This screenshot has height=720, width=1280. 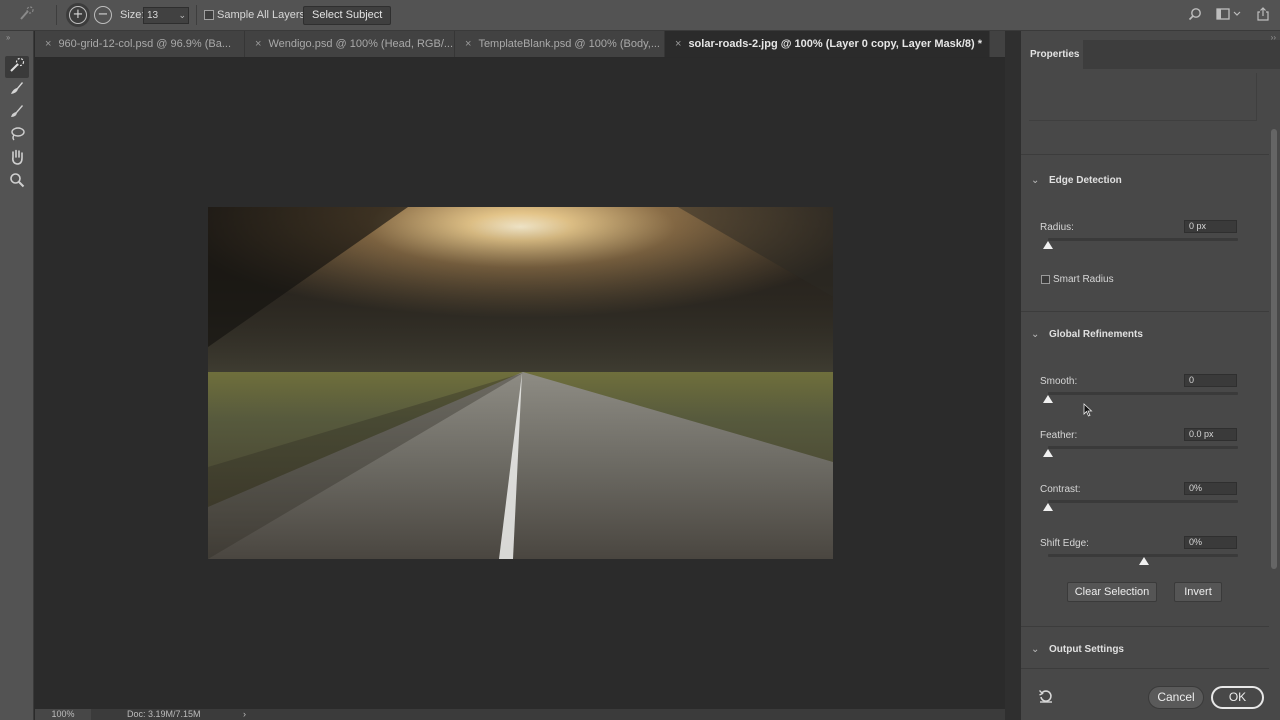 What do you see at coordinates (1086, 649) in the screenshot?
I see `output-settings-title: Output Settings` at bounding box center [1086, 649].